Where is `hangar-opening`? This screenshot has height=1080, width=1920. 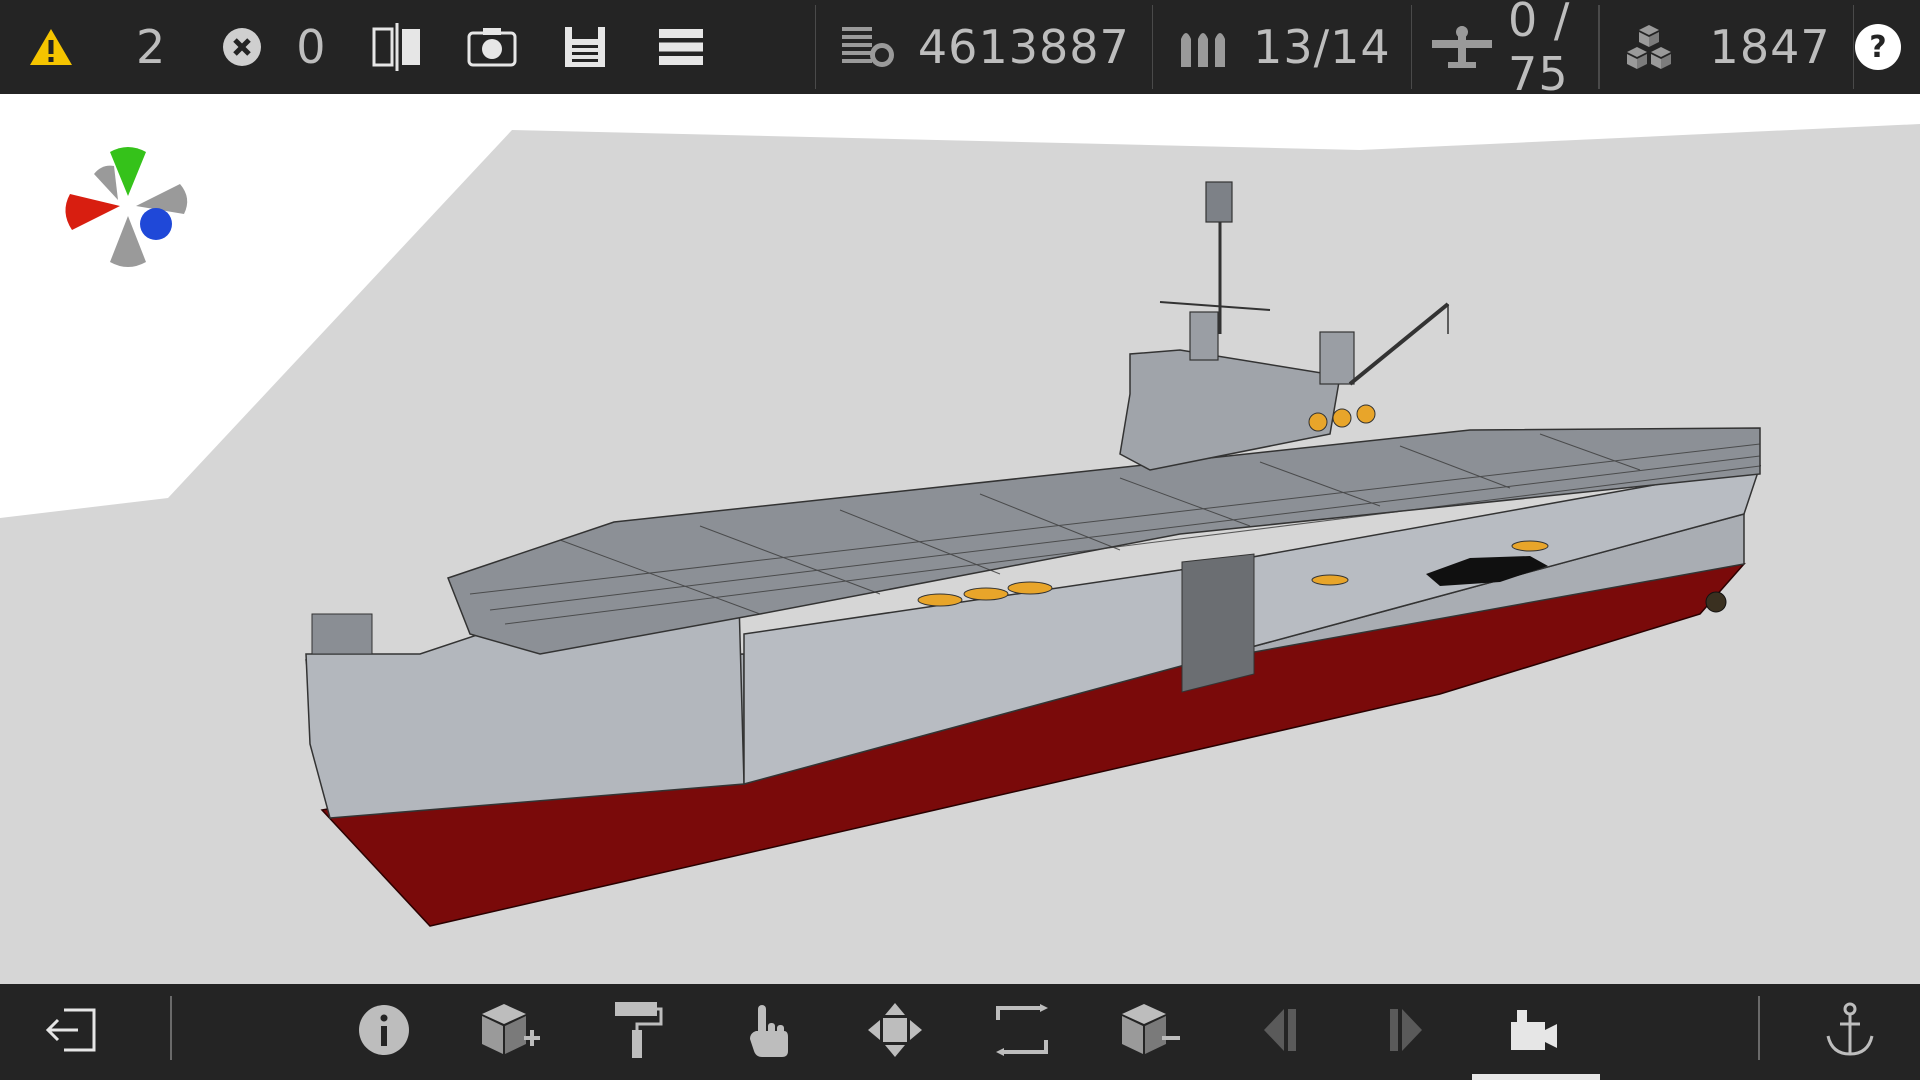
hangar-opening is located at coordinates (1218, 623).